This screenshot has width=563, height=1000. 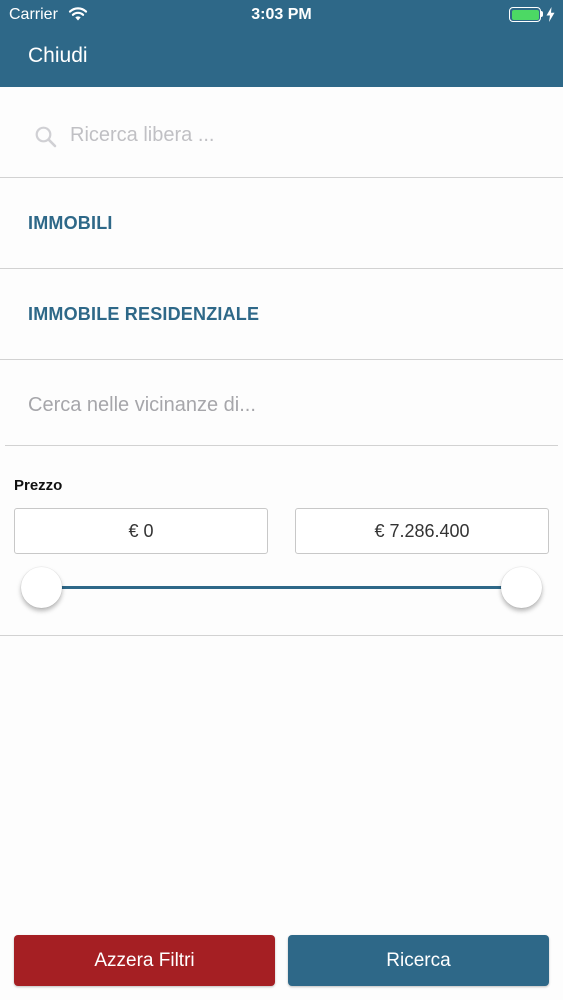 I want to click on price-slider-track, so click(x=282, y=587).